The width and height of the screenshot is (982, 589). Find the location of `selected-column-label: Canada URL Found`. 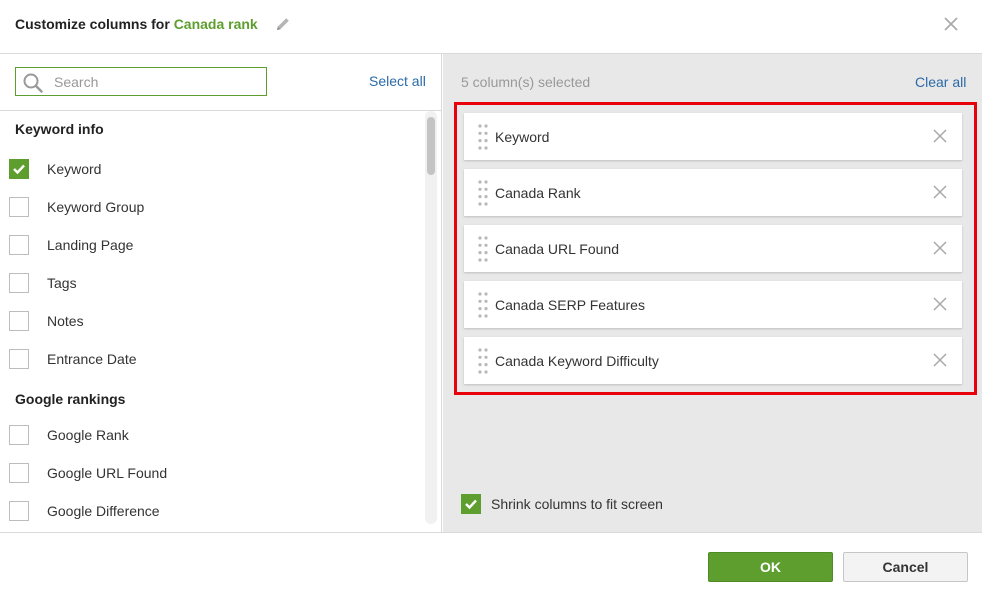

selected-column-label: Canada URL Found is located at coordinates (557, 249).